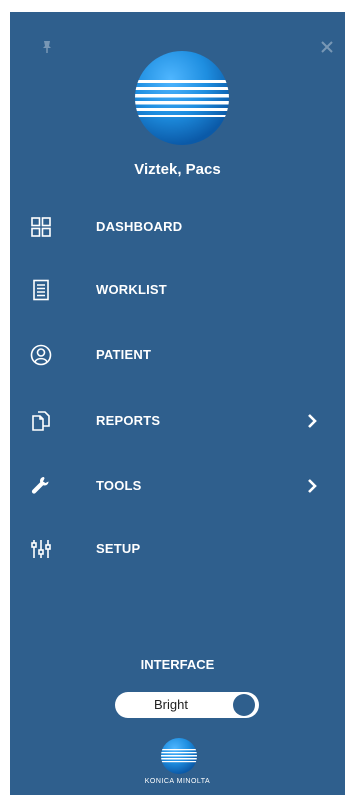 The height and width of the screenshot is (801, 355). Describe the element at coordinates (41, 486) in the screenshot. I see `wrench-icon` at that location.